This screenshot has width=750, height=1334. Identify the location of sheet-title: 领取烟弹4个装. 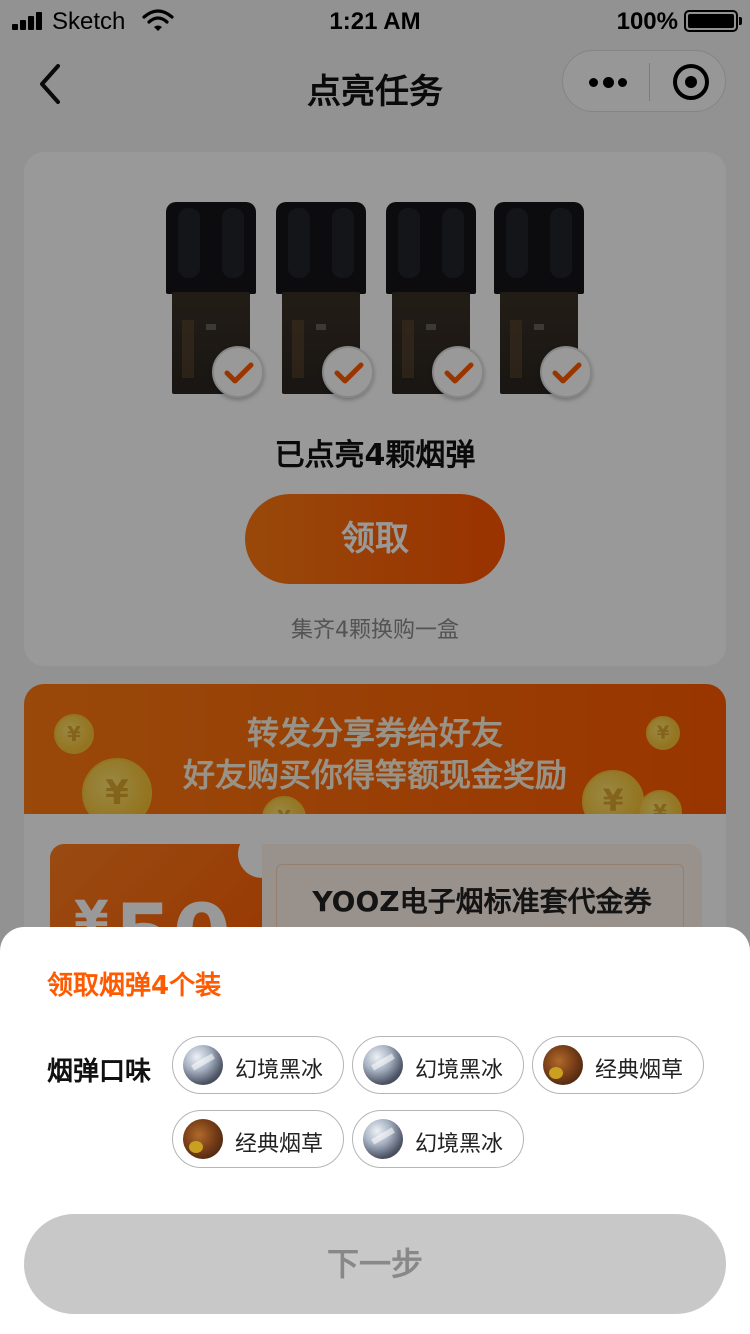
(134, 986).